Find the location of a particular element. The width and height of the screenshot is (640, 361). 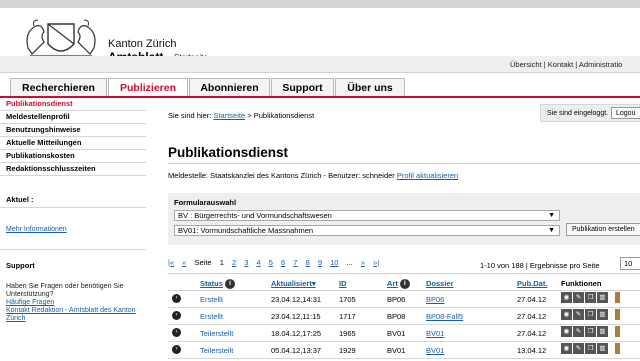

tab-support: Support is located at coordinates (302, 87).